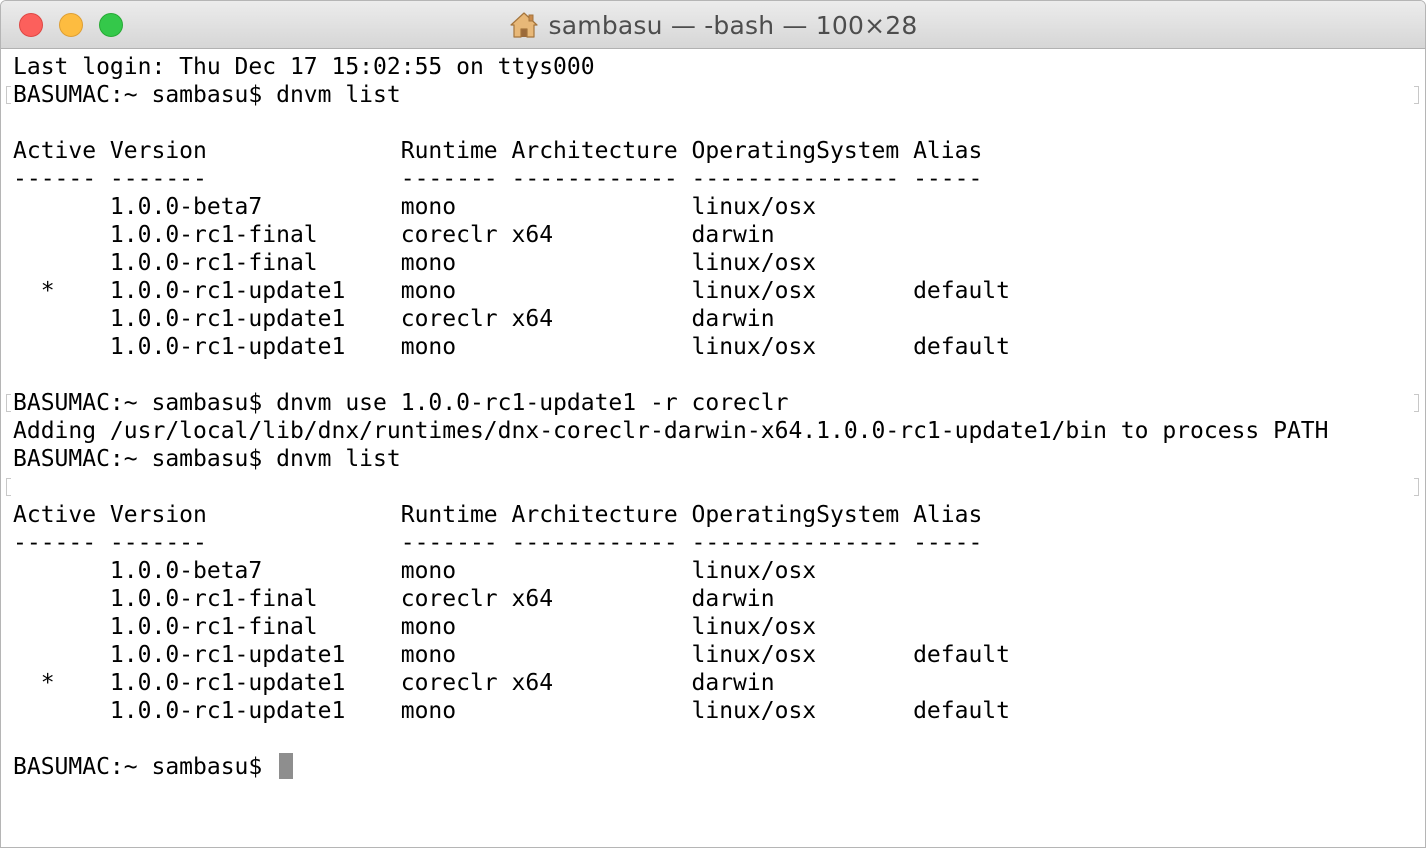  I want to click on terminal-line-text: BASUMAC:~ sambasu$, so click(145, 767).